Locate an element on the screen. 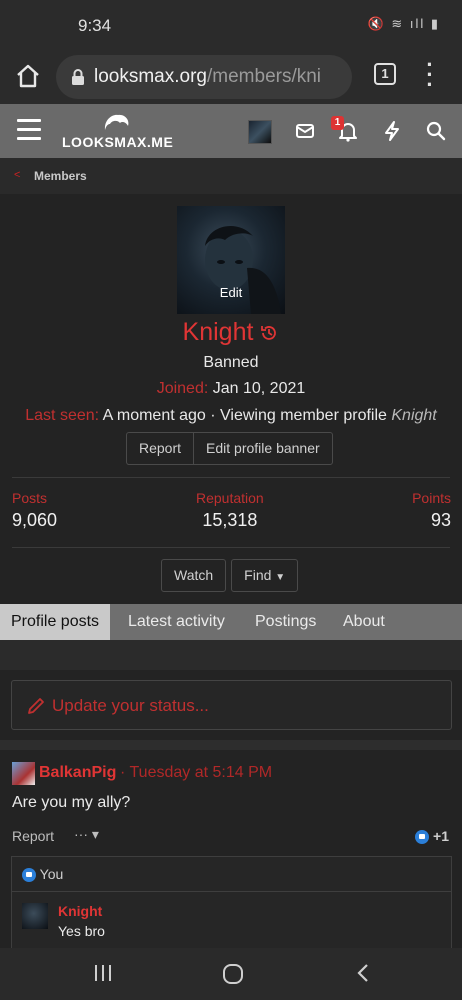 The width and height of the screenshot is (462, 1000). stat-label: Reputation is located at coordinates (230, 498).